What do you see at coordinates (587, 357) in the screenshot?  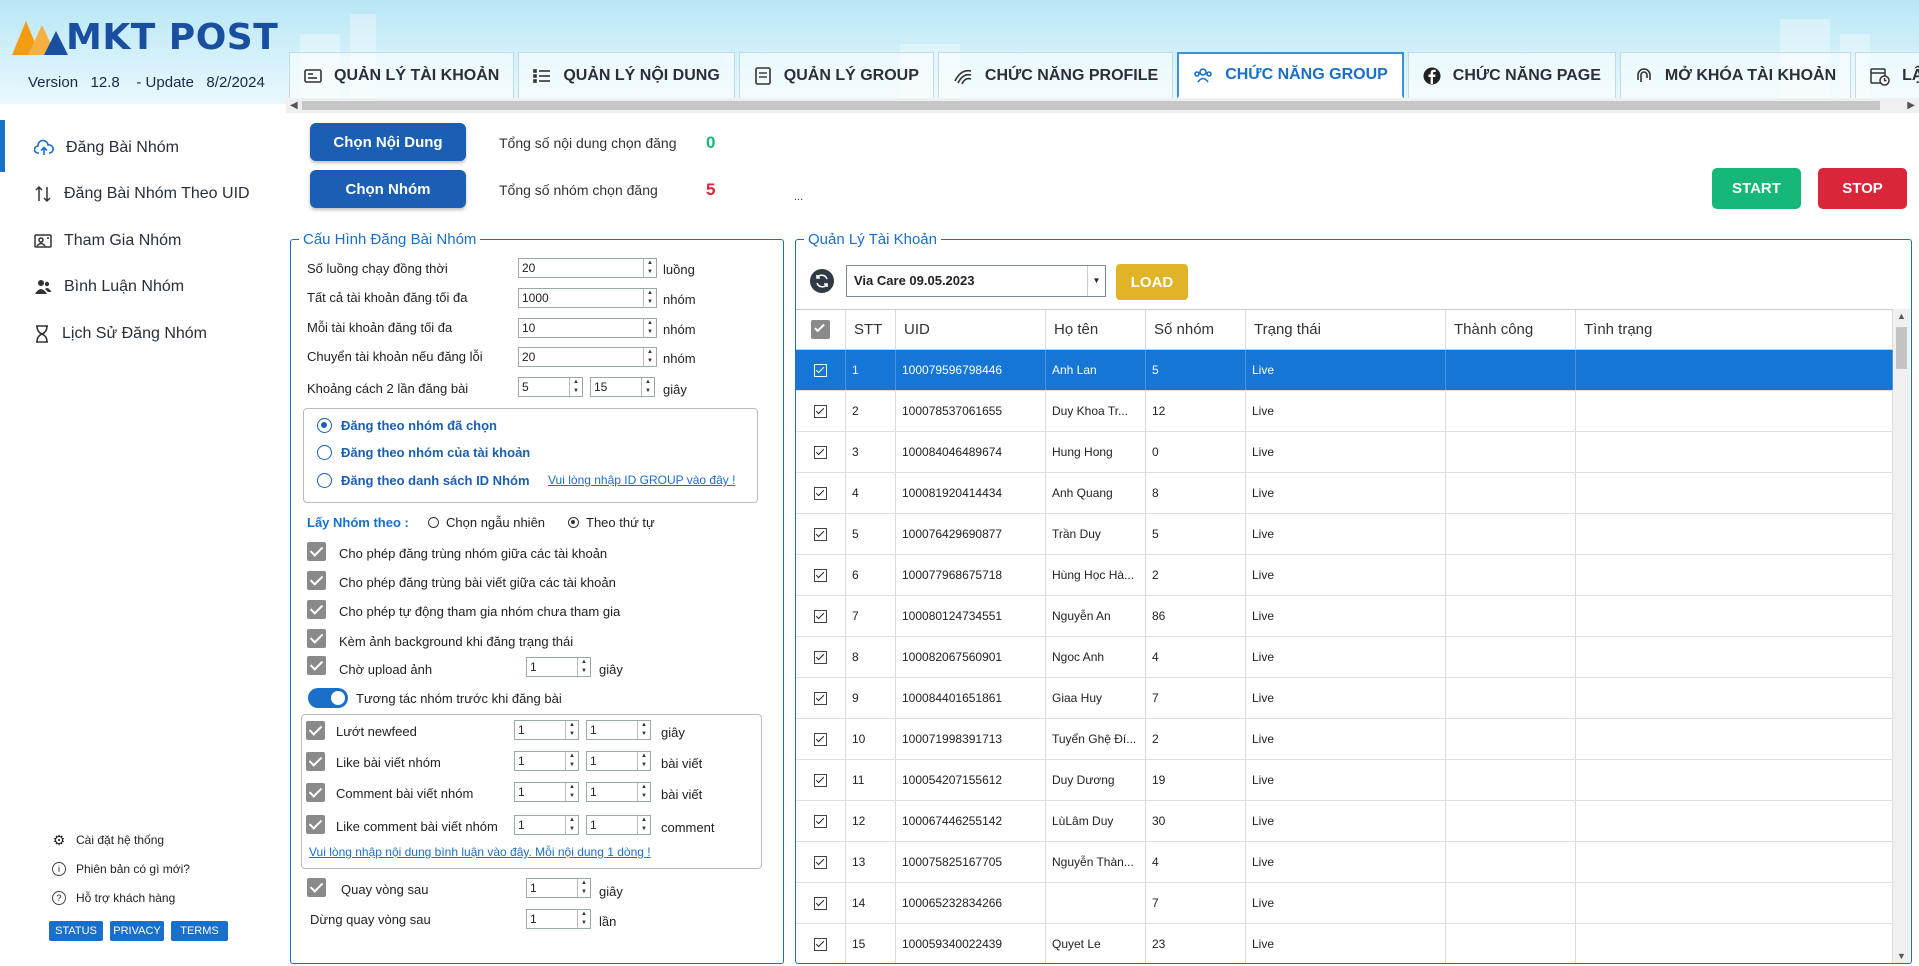 I see `switch-on-error-stepper: 20 ▲ ▼` at bounding box center [587, 357].